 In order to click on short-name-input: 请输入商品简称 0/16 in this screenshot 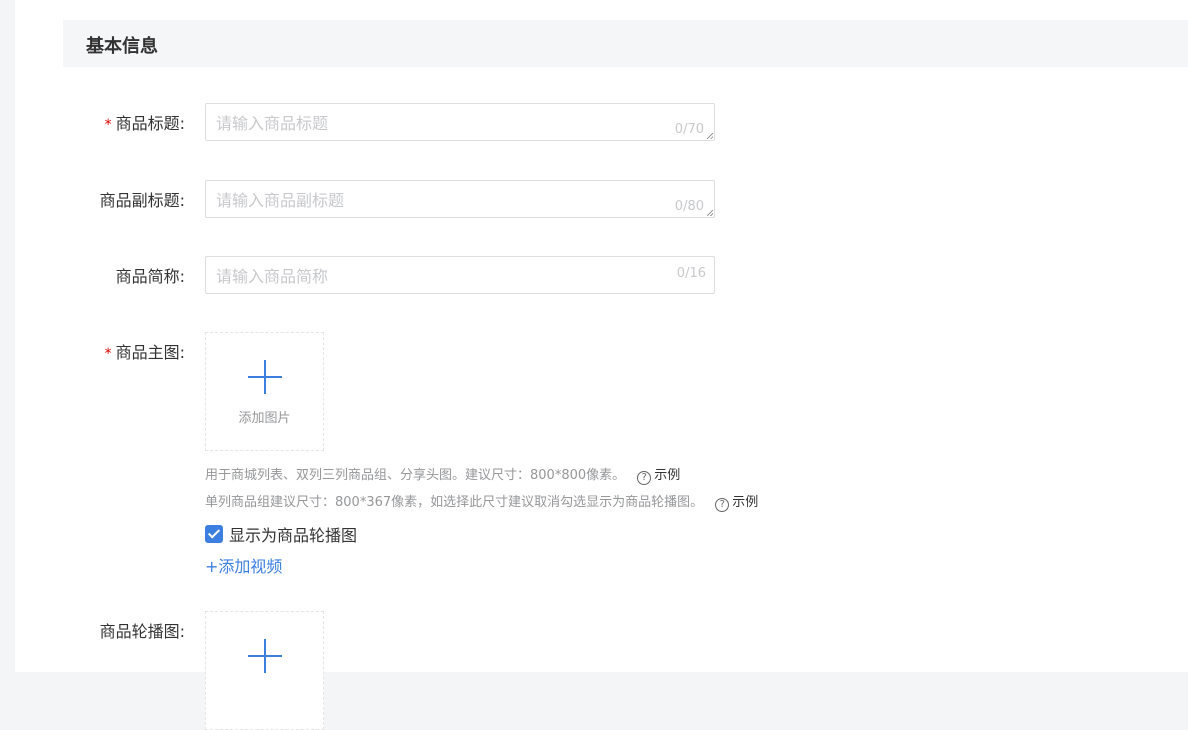, I will do `click(460, 275)`.